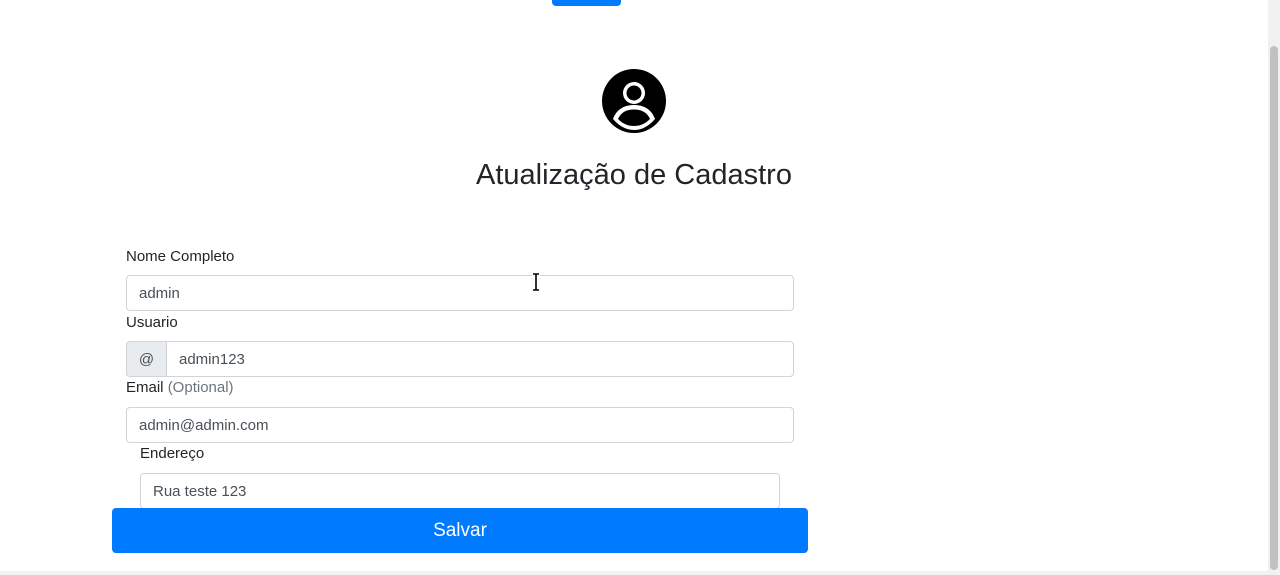 The height and width of the screenshot is (575, 1280). Describe the element at coordinates (145, 387) in the screenshot. I see `email-label-text: Email` at that location.